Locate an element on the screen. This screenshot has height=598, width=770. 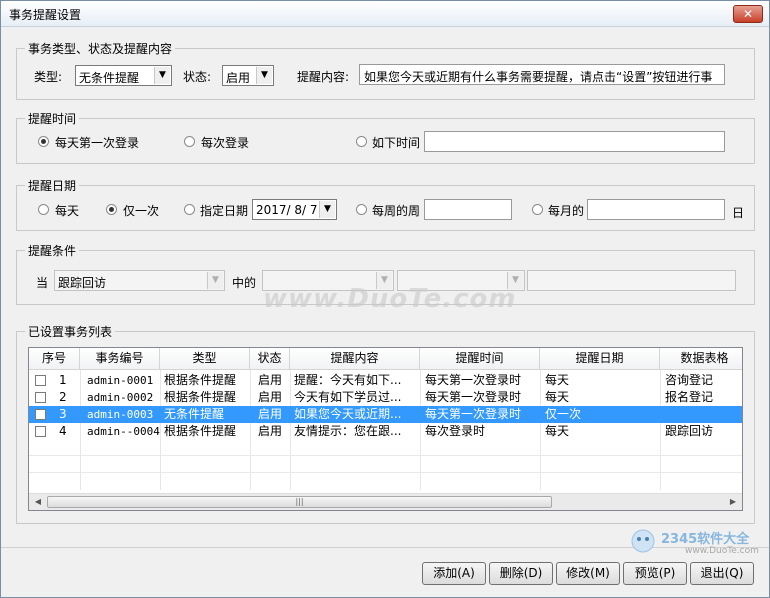
preview-button: 预览(P) is located at coordinates (655, 573).